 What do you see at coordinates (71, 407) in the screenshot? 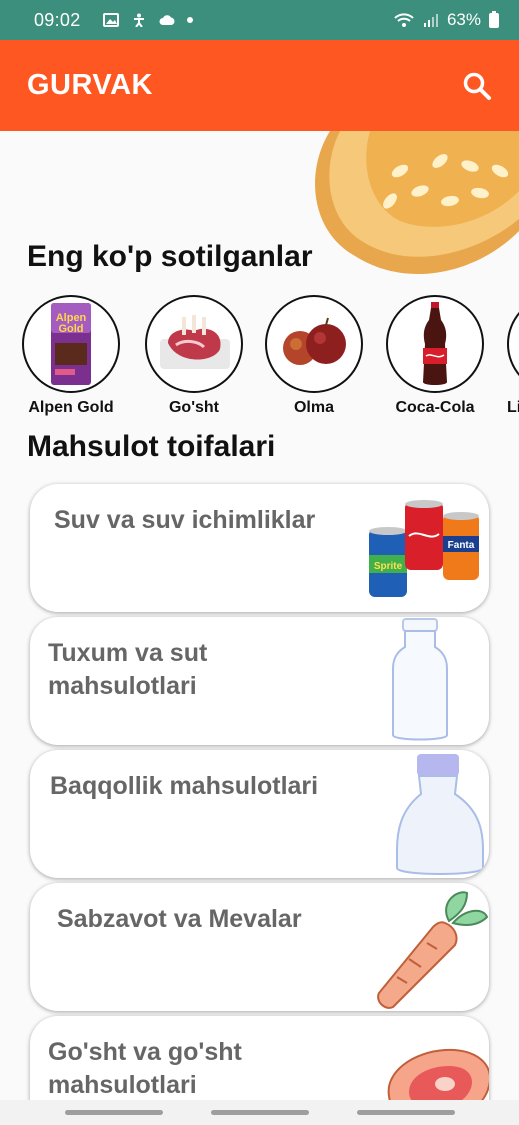
I see `bestseller-label: Alpen Gold` at bounding box center [71, 407].